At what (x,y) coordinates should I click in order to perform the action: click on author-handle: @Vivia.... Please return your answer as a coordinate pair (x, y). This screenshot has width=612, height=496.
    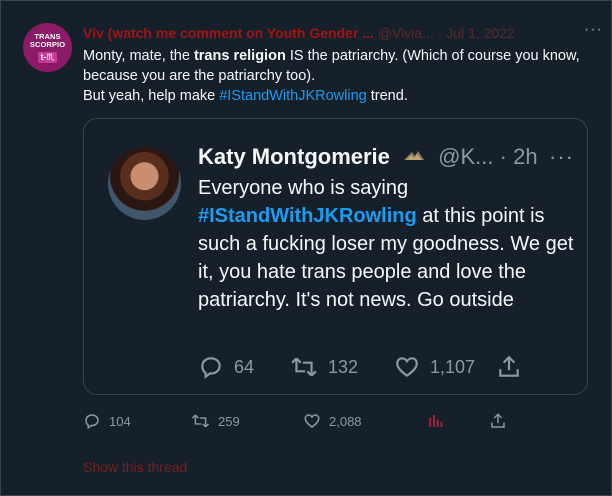
    Looking at the image, I should click on (406, 33).